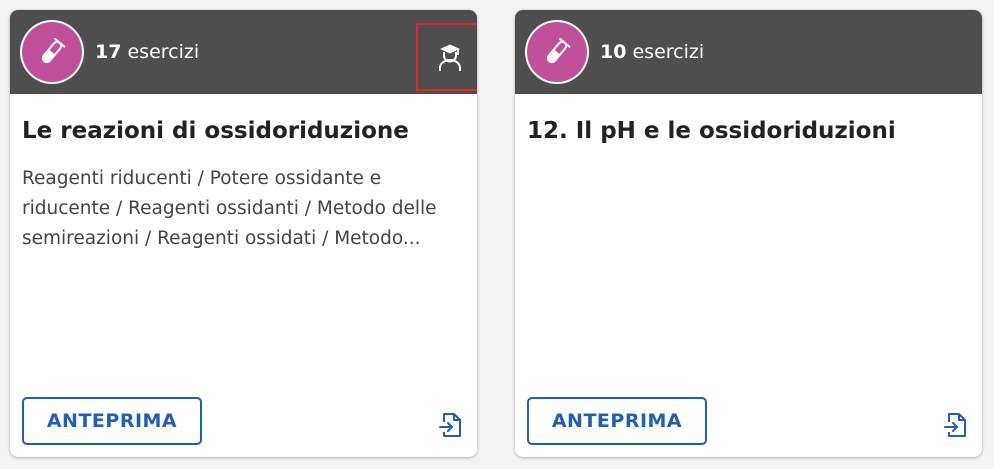 This screenshot has height=469, width=994. I want to click on card-title: 12. Il pH e le ossidoriduzioni, so click(747, 131).